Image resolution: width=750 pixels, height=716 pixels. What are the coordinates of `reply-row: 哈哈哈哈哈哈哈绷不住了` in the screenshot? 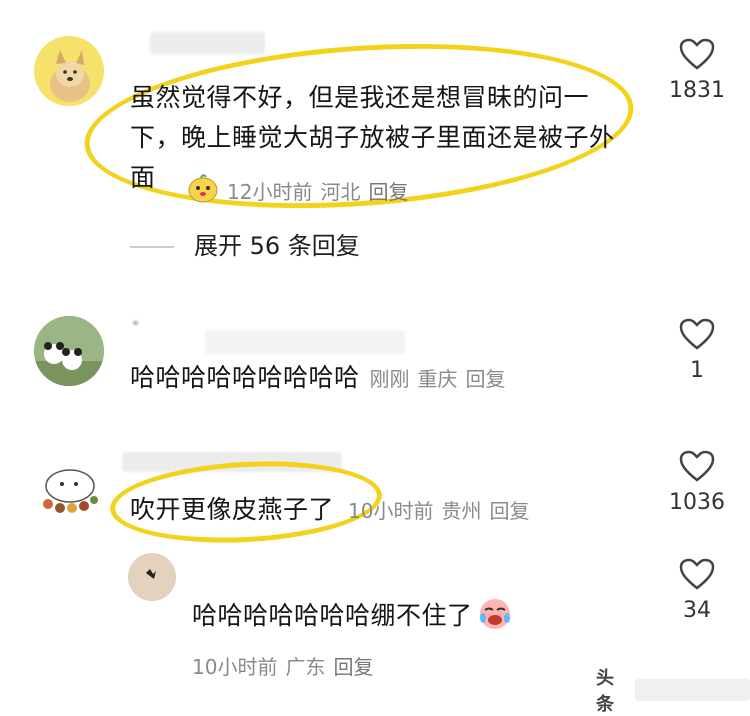 It's located at (352, 616).